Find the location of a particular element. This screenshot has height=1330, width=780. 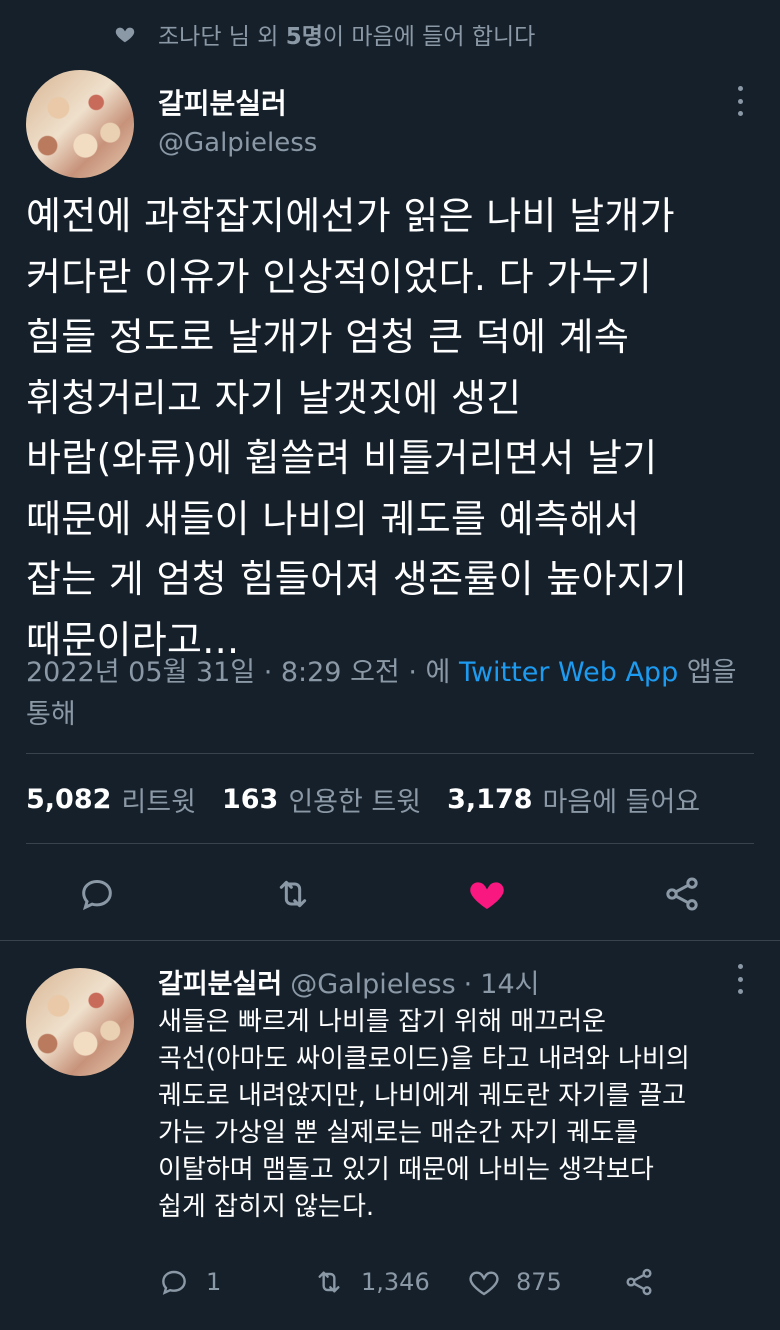

source-app-link: Twitter Web App is located at coordinates (568, 672).